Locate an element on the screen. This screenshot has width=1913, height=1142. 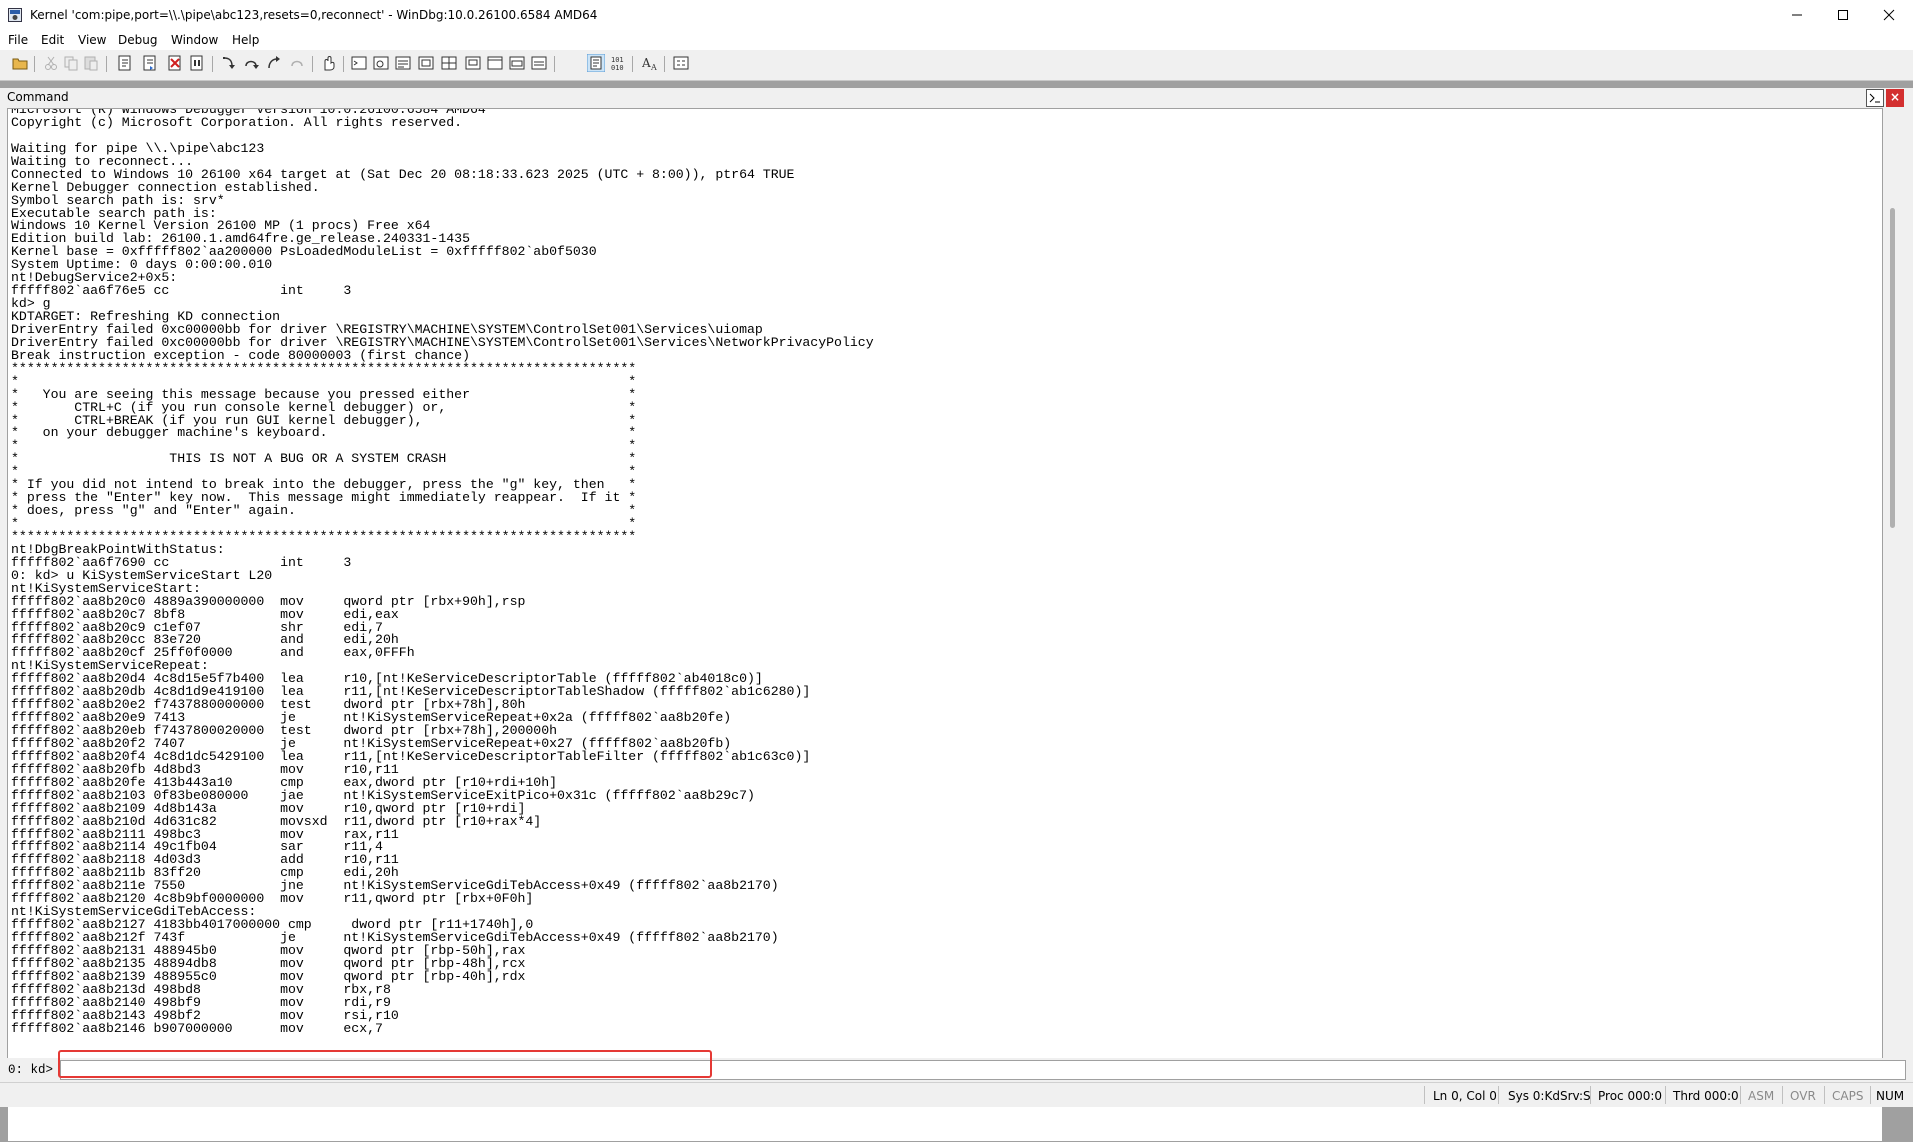
call-stack-icon is located at coordinates (473, 63).